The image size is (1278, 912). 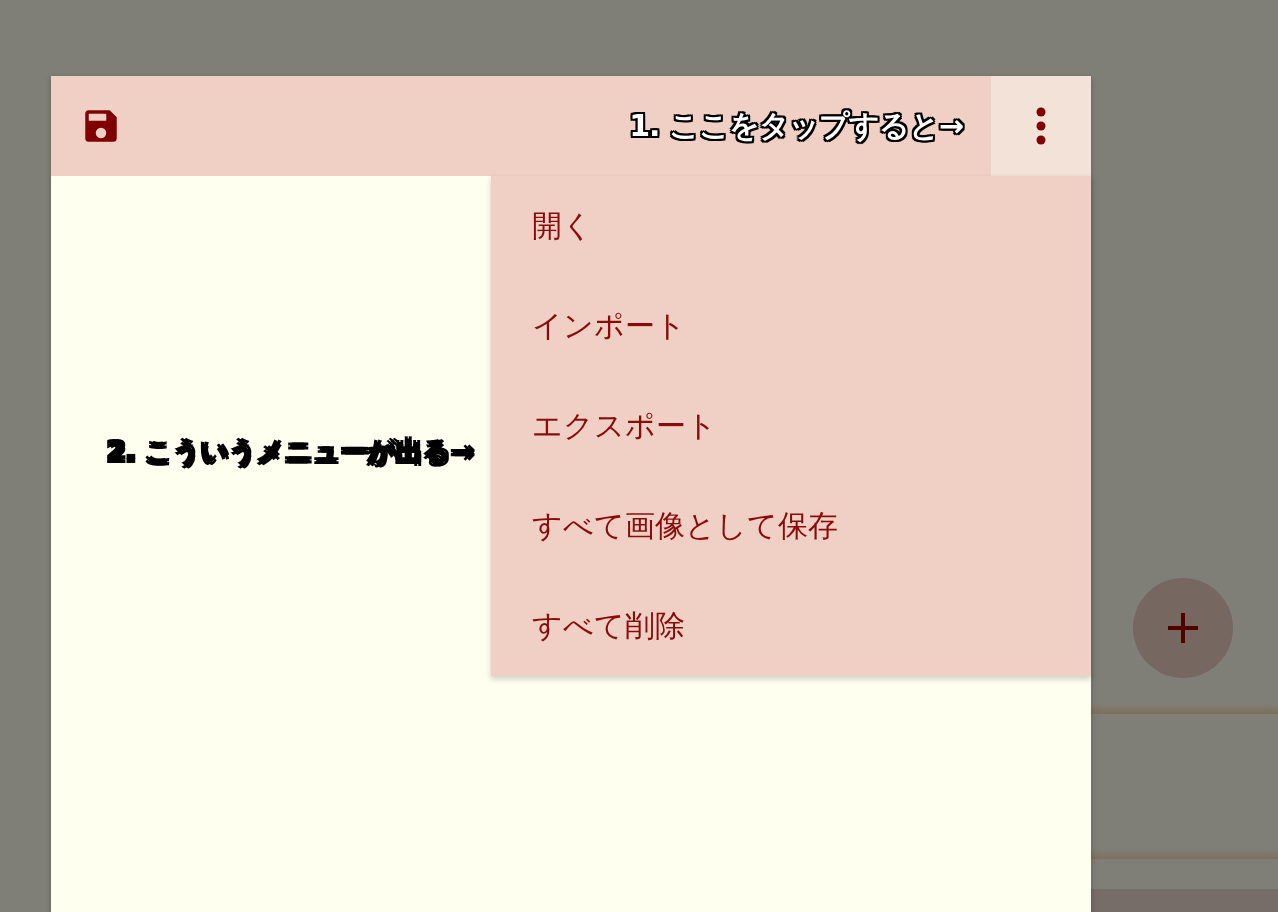 I want to click on more-icon, so click(x=1041, y=126).